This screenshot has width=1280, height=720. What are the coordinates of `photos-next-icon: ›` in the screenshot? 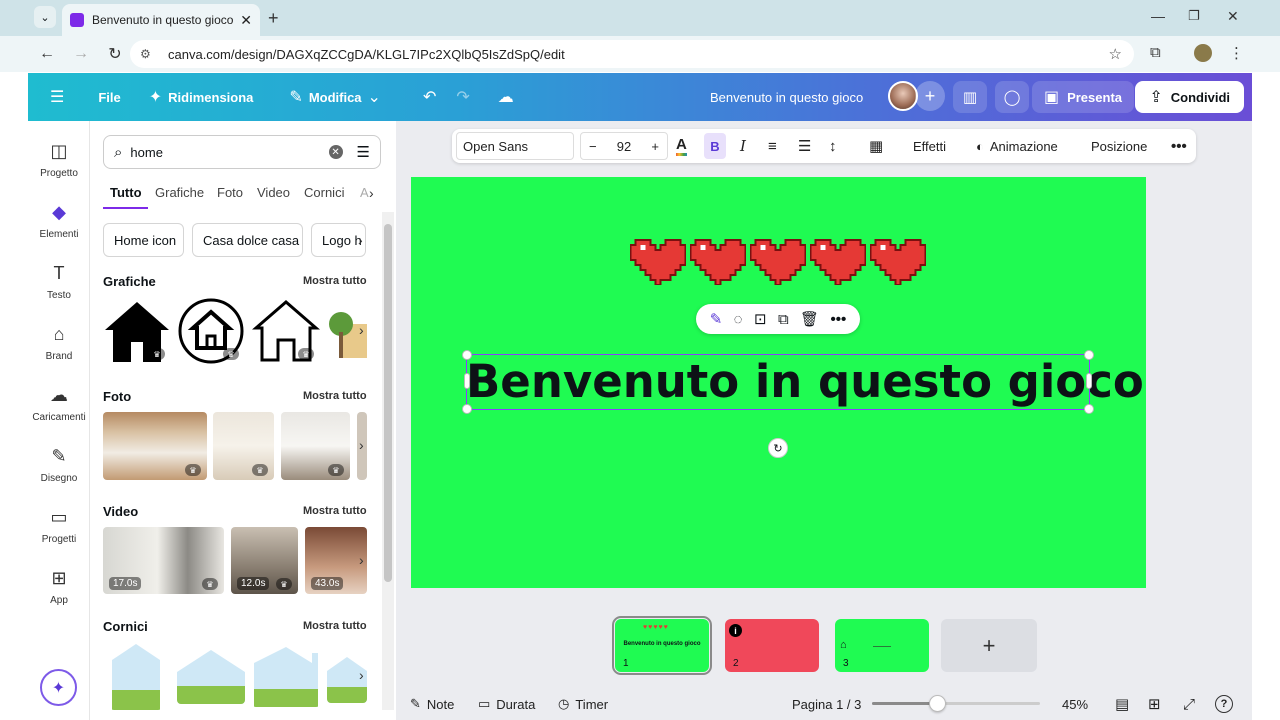 It's located at (361, 445).